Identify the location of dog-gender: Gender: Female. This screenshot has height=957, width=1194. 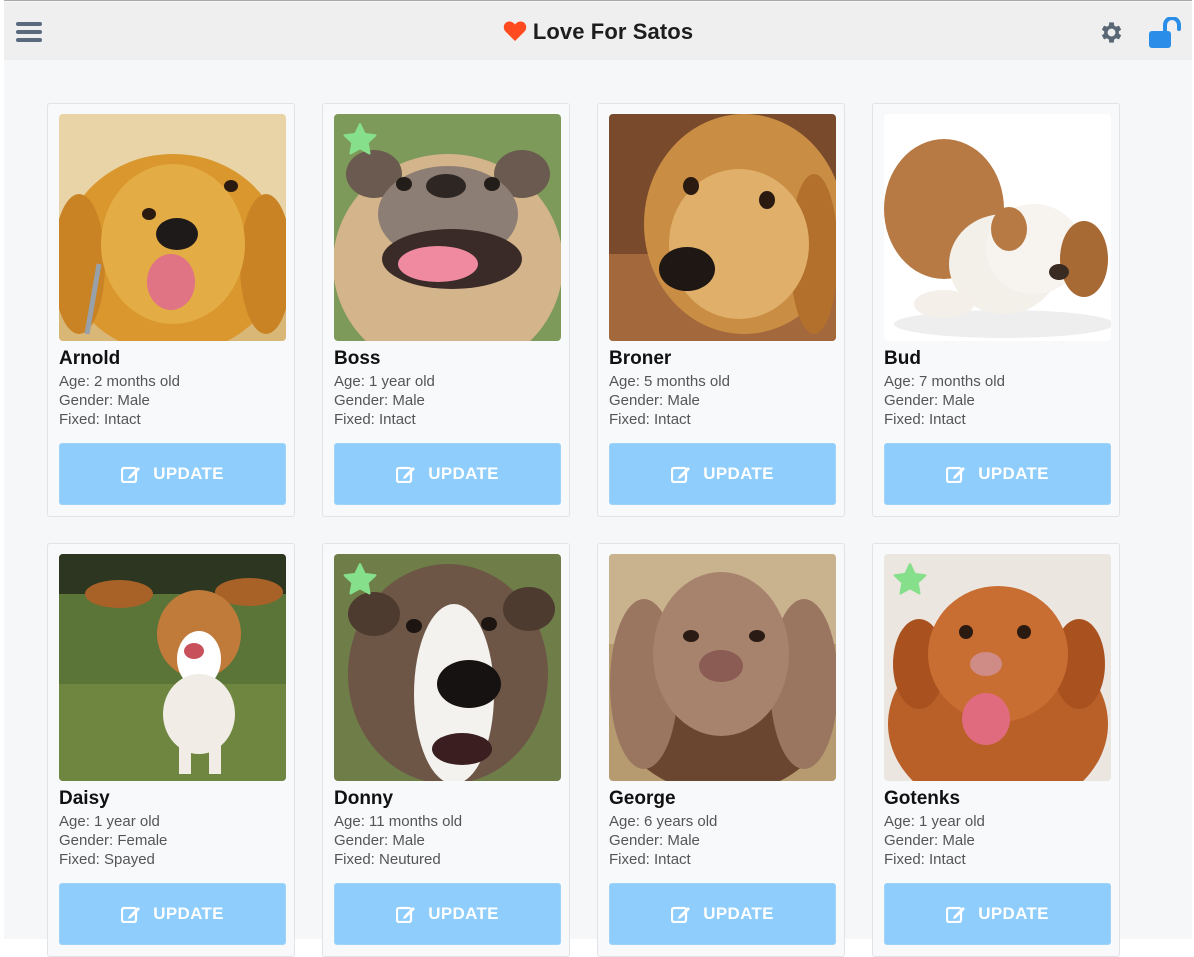
(113, 840).